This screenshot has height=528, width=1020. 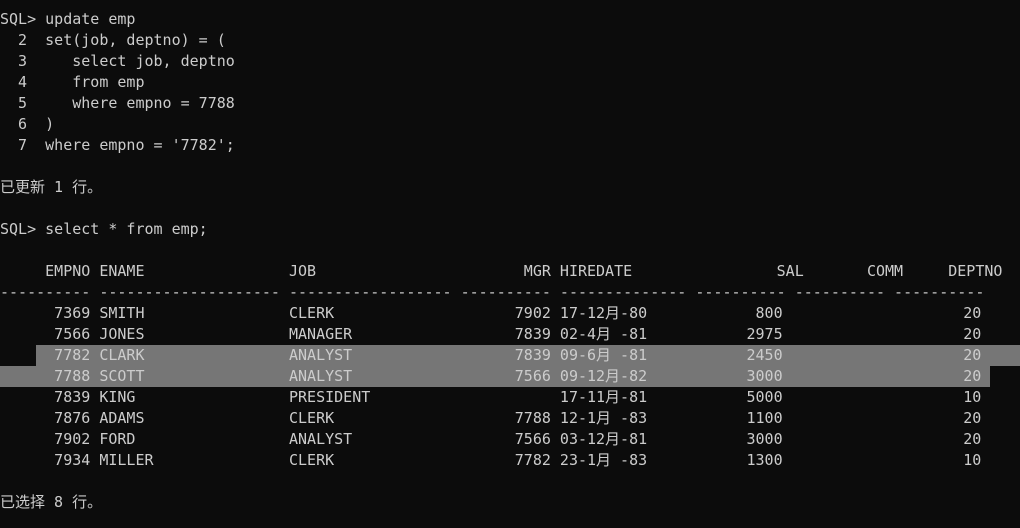 What do you see at coordinates (491, 313) in the screenshot?
I see `table-row: 7369 SMITH CLERK 7902 17-12月-80 800 20` at bounding box center [491, 313].